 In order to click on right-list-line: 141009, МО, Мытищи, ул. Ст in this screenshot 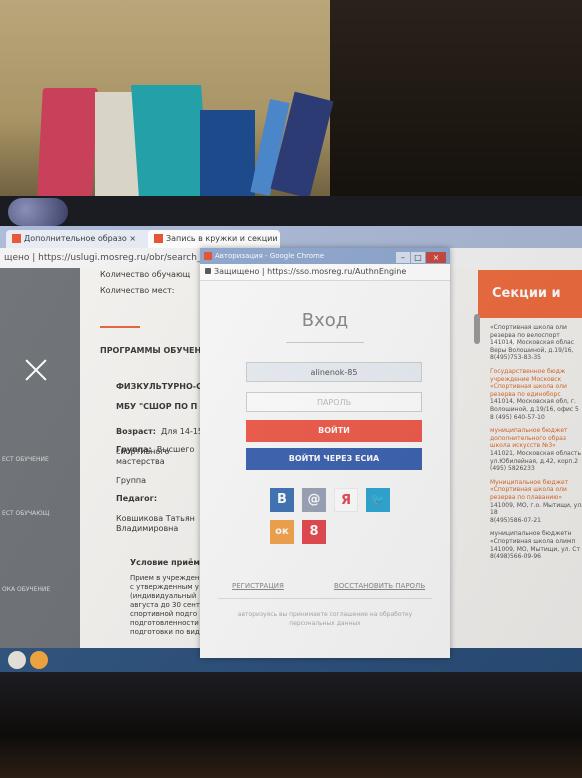, I will do `click(535, 549)`.